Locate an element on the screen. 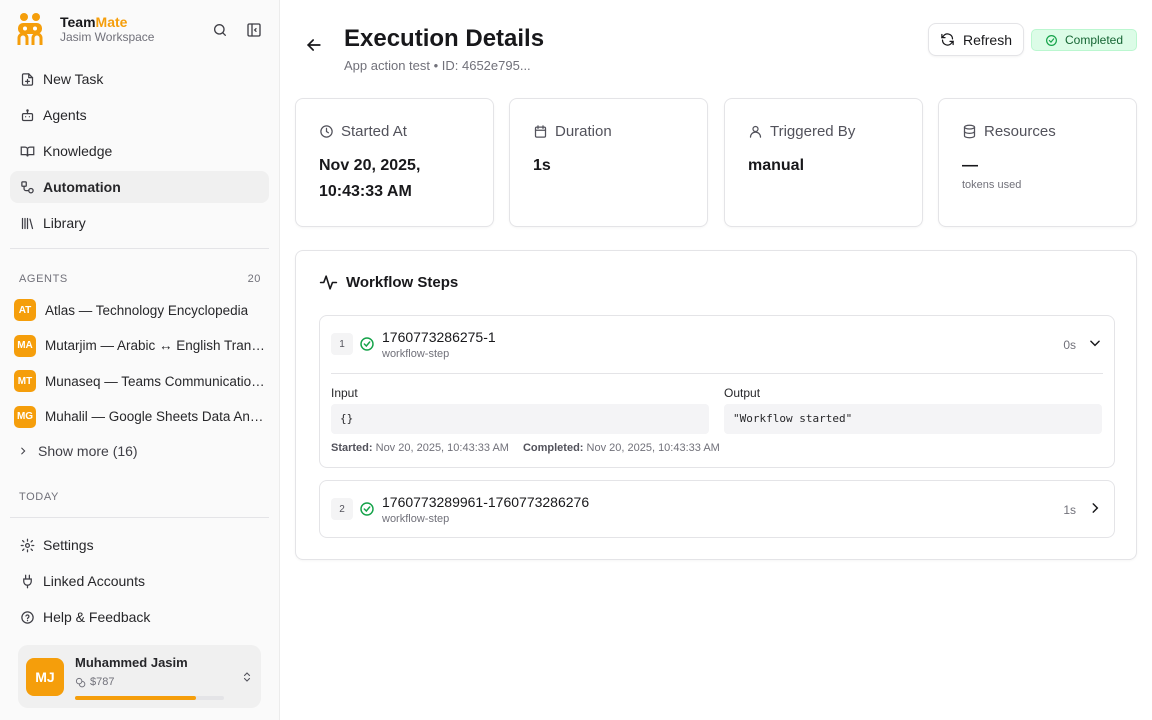 Image resolution: width=1152 pixels, height=720 pixels. step-completed: Completed: Nov 20, 2025, 10:43:33 AM is located at coordinates (621, 448).